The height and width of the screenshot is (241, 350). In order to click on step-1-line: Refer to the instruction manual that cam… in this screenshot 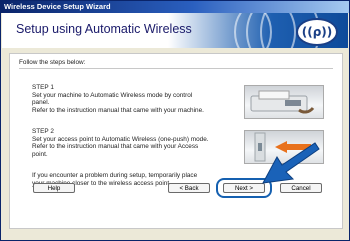, I will do `click(118, 110)`.